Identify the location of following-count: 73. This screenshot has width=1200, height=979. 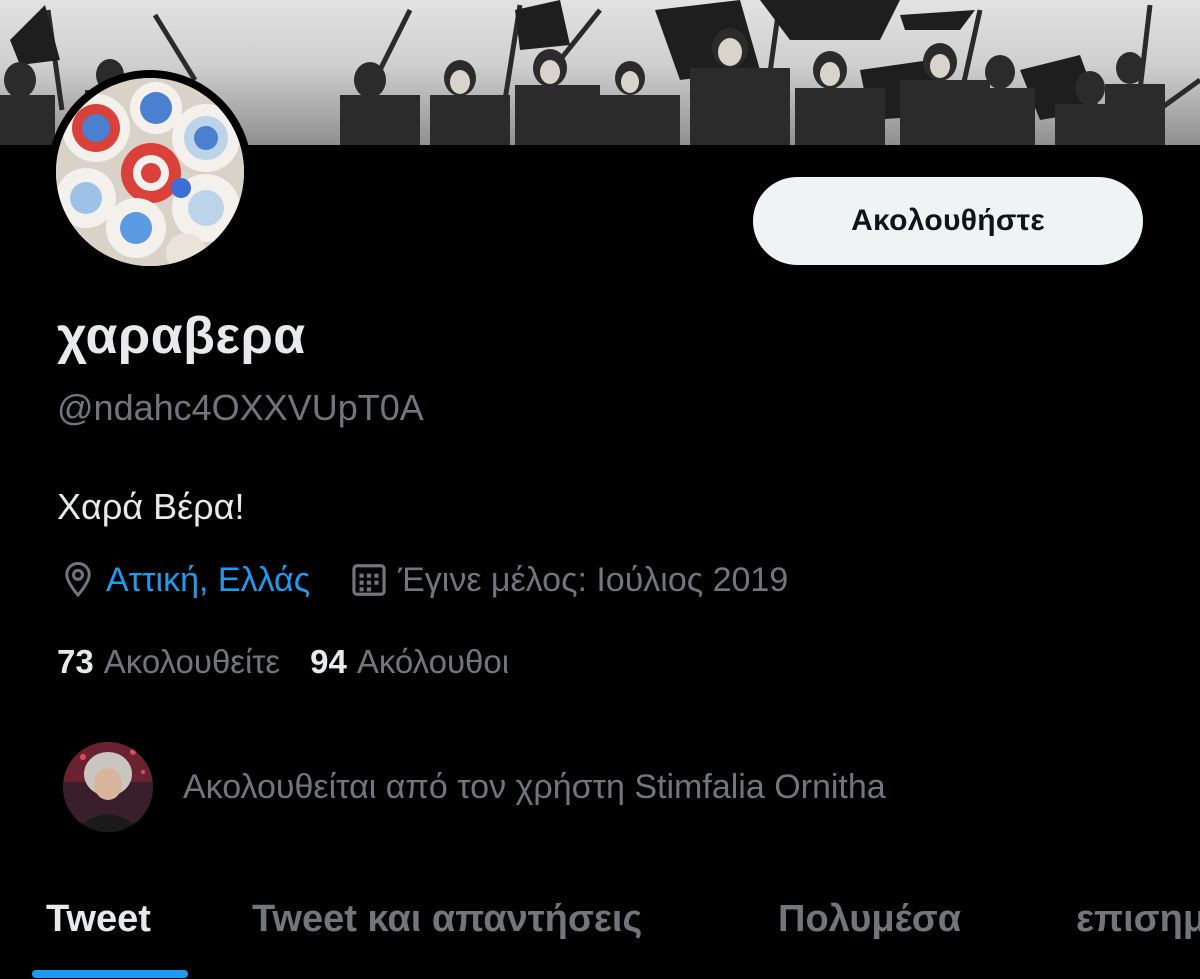
(75, 661).